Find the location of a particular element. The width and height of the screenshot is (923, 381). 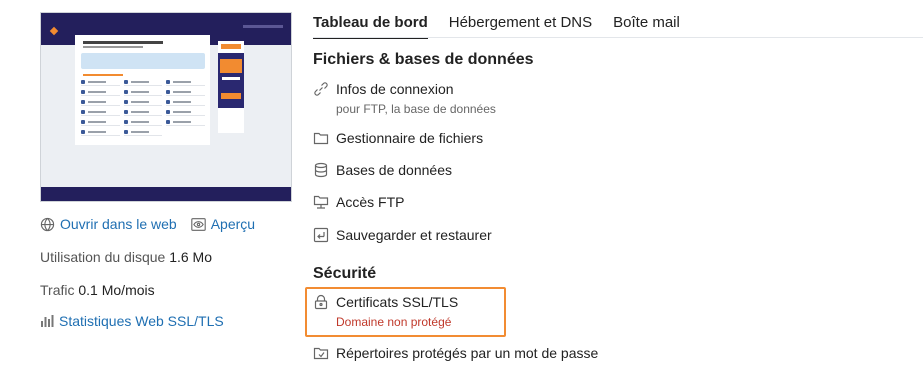

traffic-label: Trafic is located at coordinates (57, 290).